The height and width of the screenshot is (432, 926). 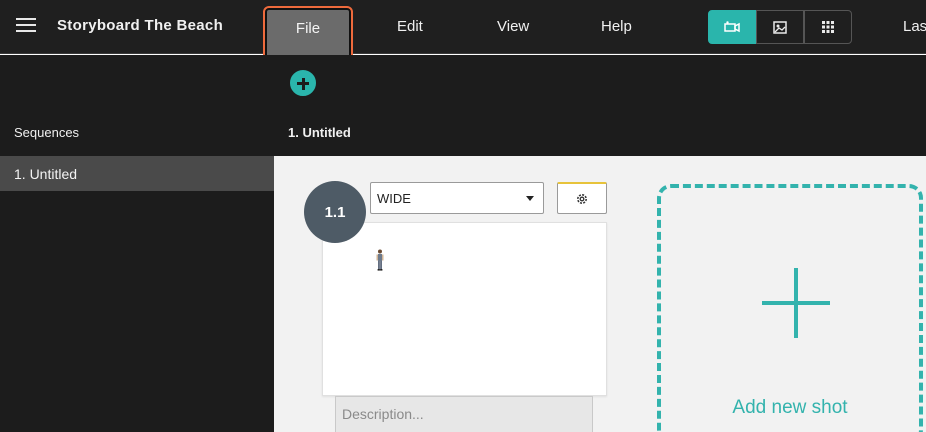 I want to click on shot-settings-button, so click(x=582, y=198).